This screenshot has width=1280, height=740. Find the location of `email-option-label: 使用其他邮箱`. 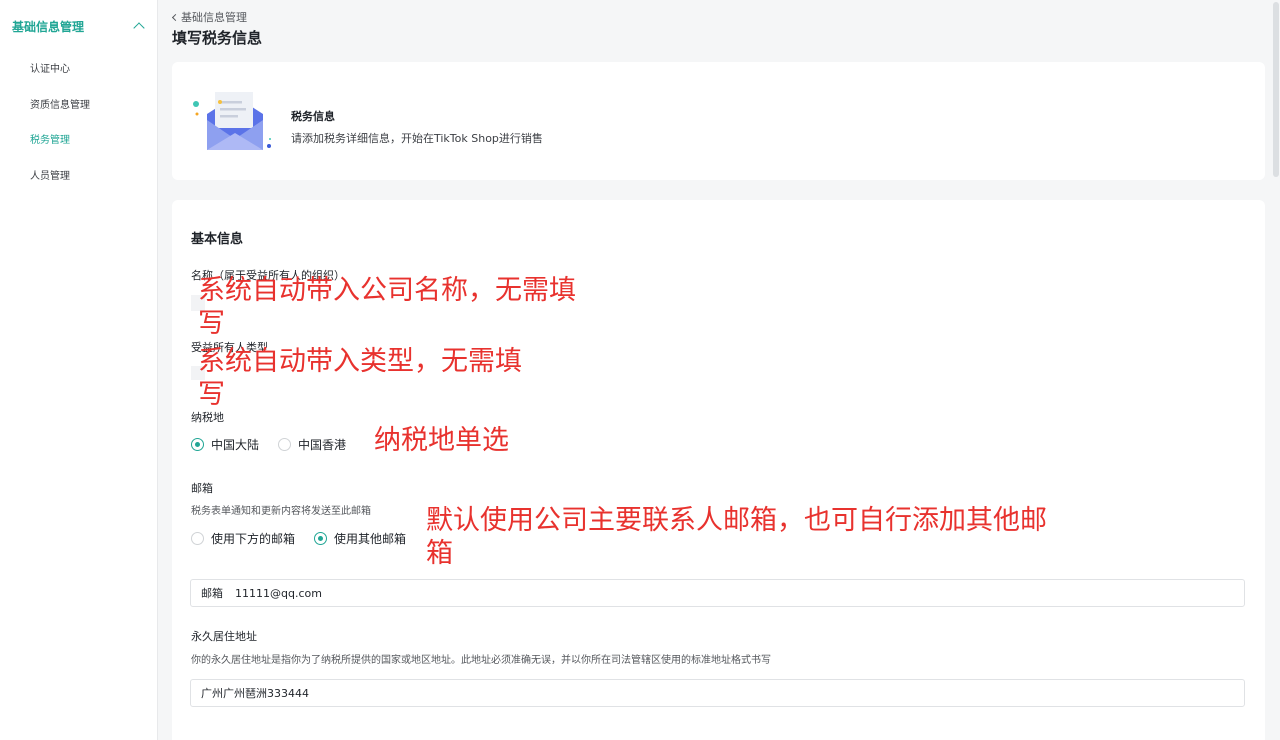

email-option-label: 使用其他邮箱 is located at coordinates (370, 539).